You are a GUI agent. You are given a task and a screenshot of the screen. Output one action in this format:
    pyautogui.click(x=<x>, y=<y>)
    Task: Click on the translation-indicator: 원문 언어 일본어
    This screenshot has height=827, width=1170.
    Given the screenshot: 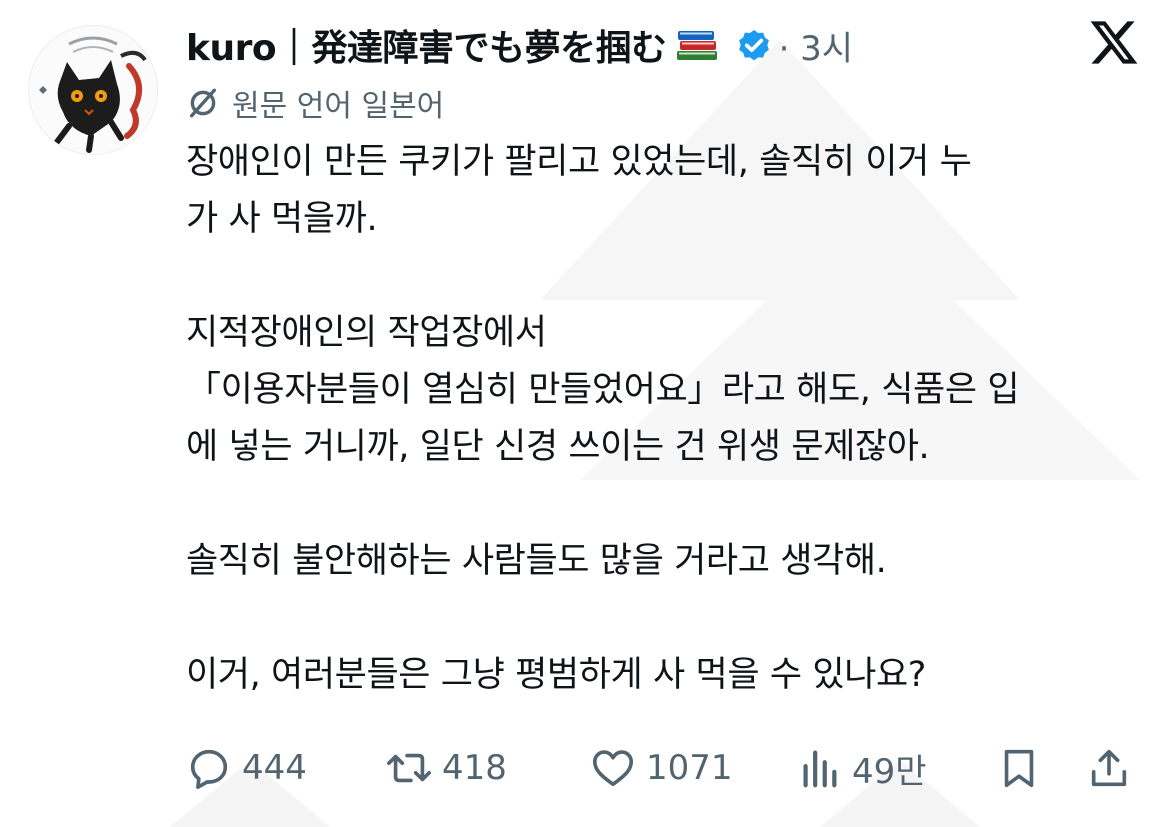 What is the action you would take?
    pyautogui.click(x=315, y=103)
    